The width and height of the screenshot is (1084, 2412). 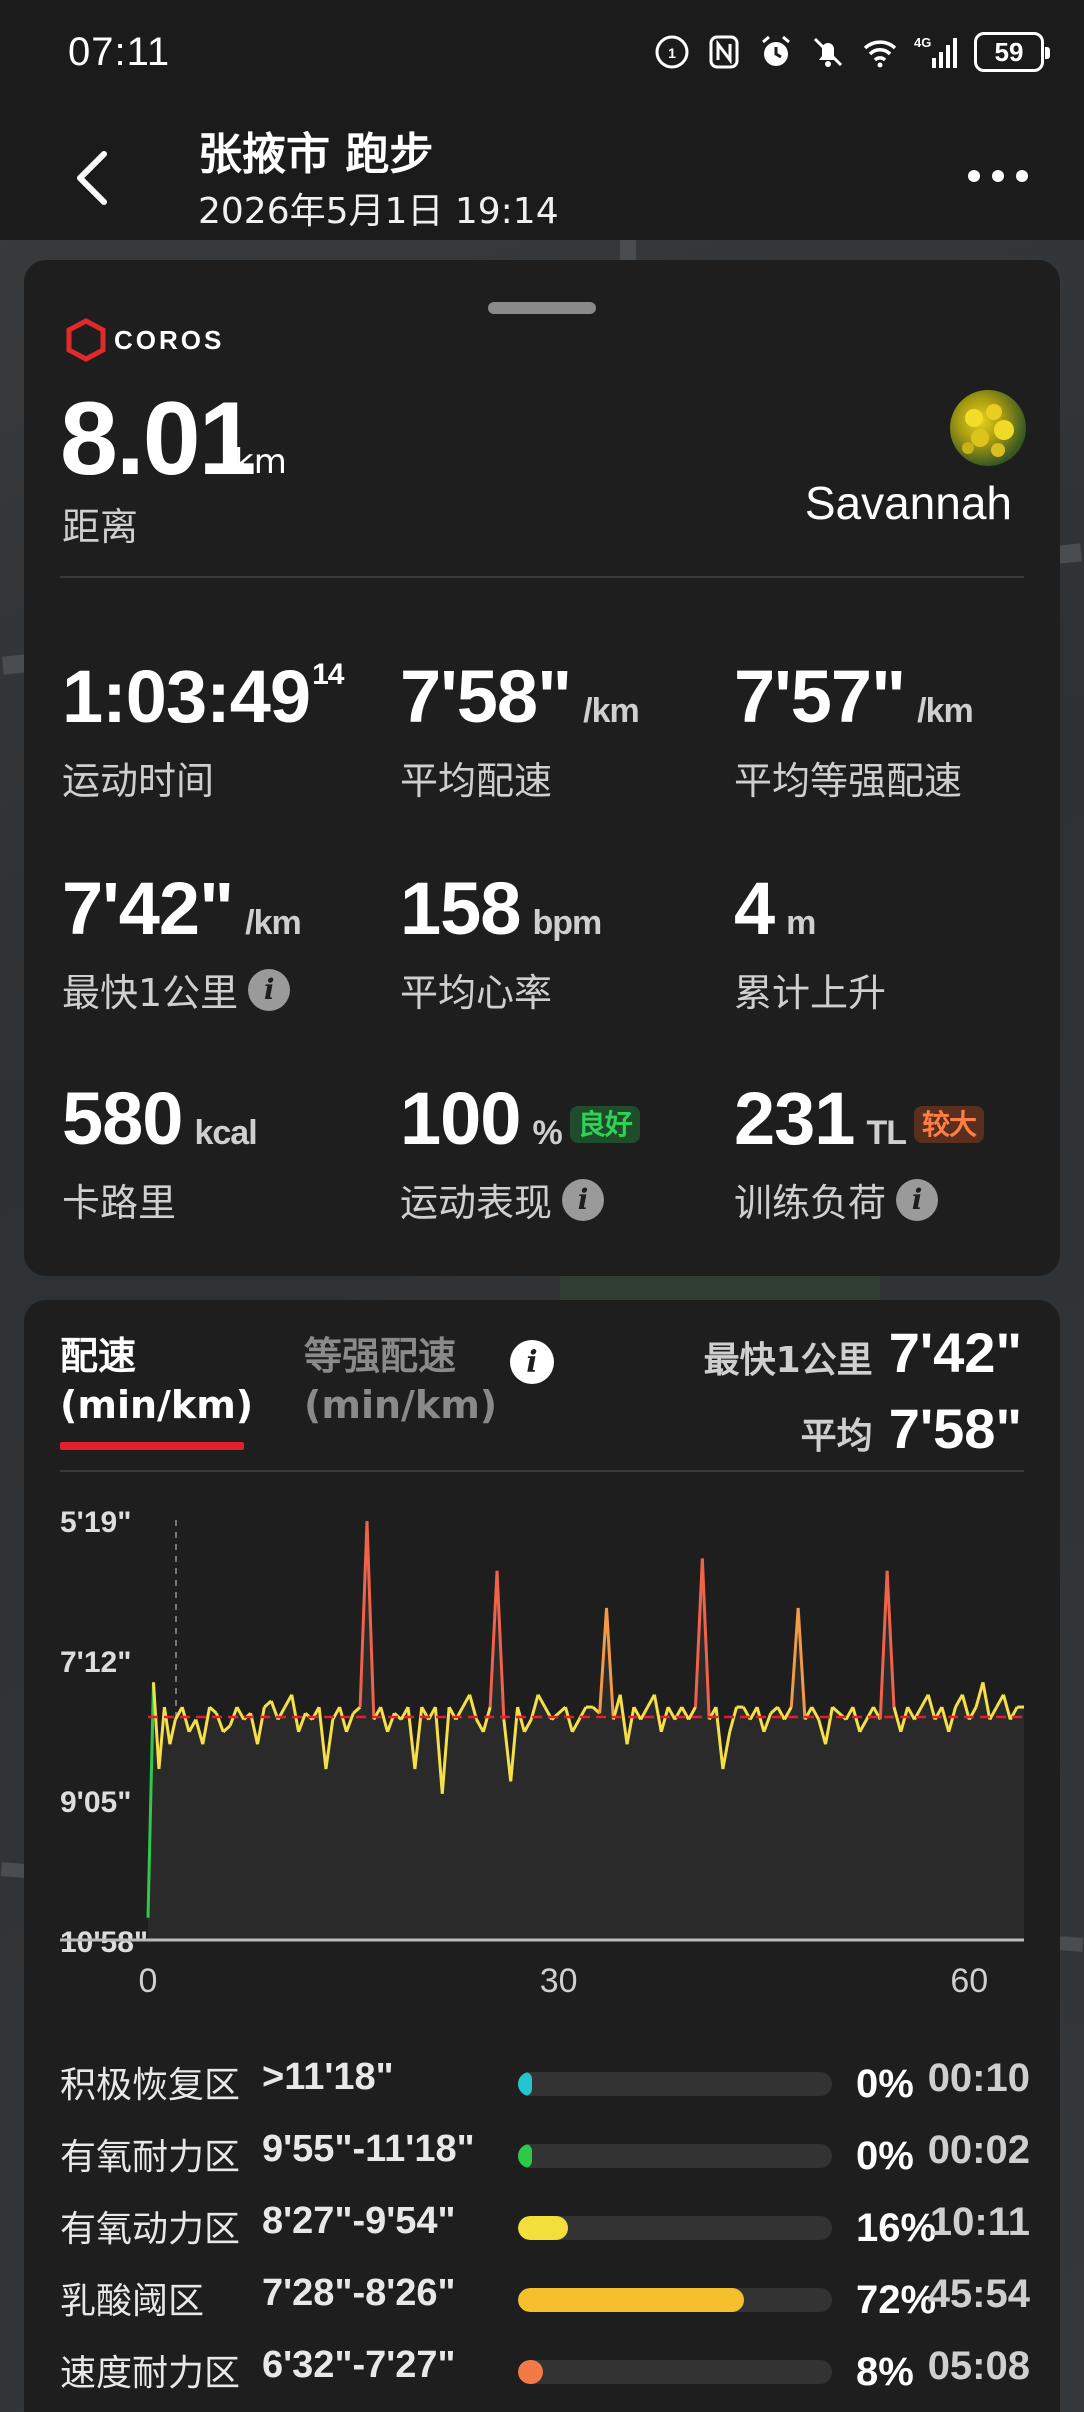 What do you see at coordinates (955, 1428) in the screenshot?
I see `avg-pace-value: 7'58"` at bounding box center [955, 1428].